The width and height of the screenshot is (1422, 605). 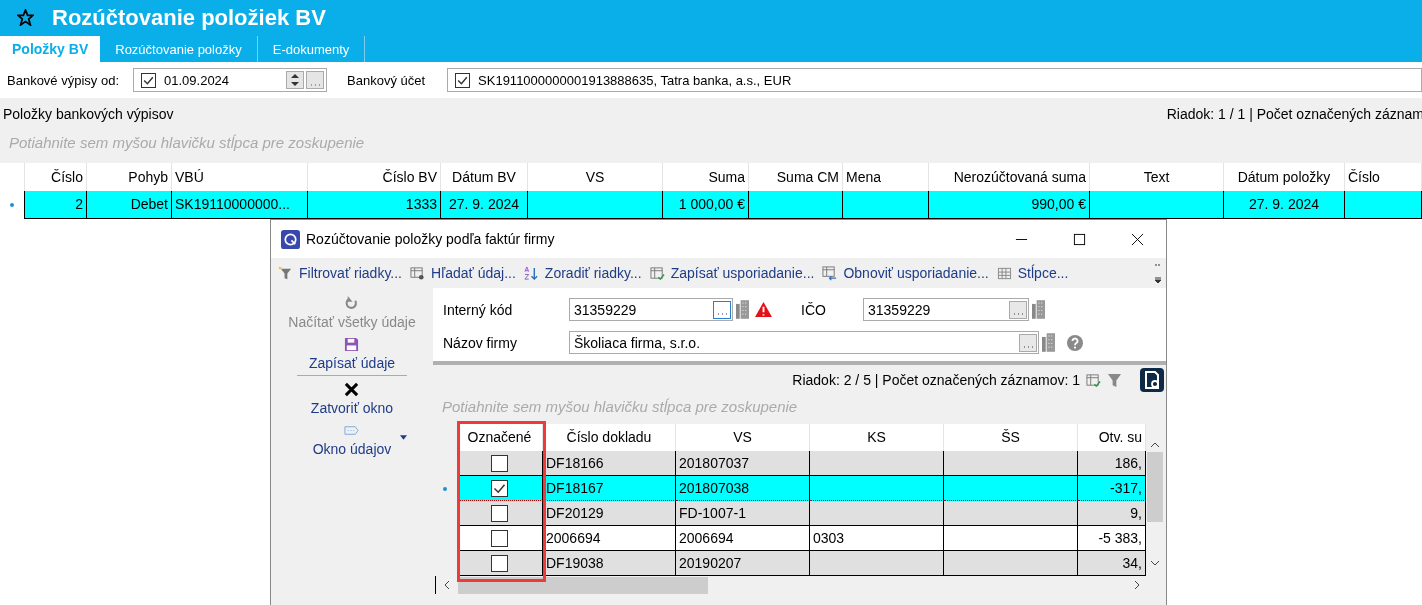 What do you see at coordinates (374, 205) in the screenshot?
I see `table-cell: 1333` at bounding box center [374, 205].